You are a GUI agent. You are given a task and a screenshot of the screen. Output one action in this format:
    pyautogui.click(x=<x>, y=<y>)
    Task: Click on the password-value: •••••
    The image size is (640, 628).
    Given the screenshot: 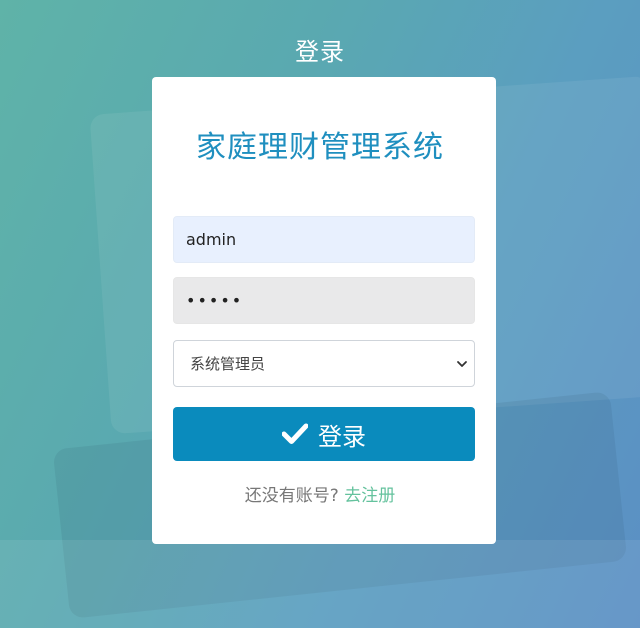 What is the action you would take?
    pyautogui.click(x=215, y=300)
    